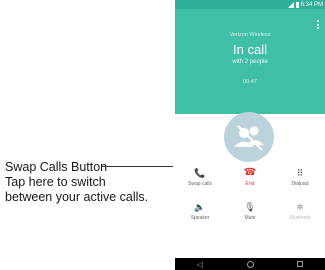 The height and width of the screenshot is (270, 325). I want to click on speaker-button: 🔈 Speaker, so click(200, 211).